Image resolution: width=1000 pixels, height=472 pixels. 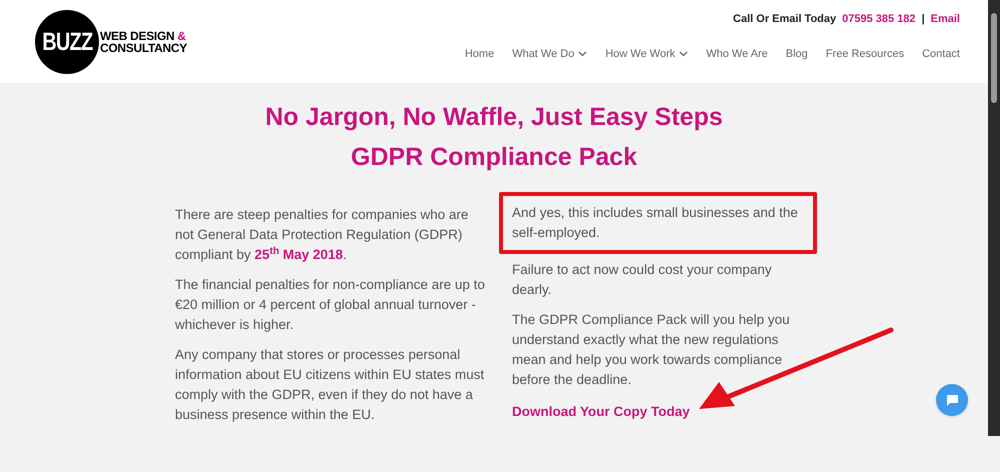 I want to click on logo-text: WEB DESIGN, so click(x=137, y=36).